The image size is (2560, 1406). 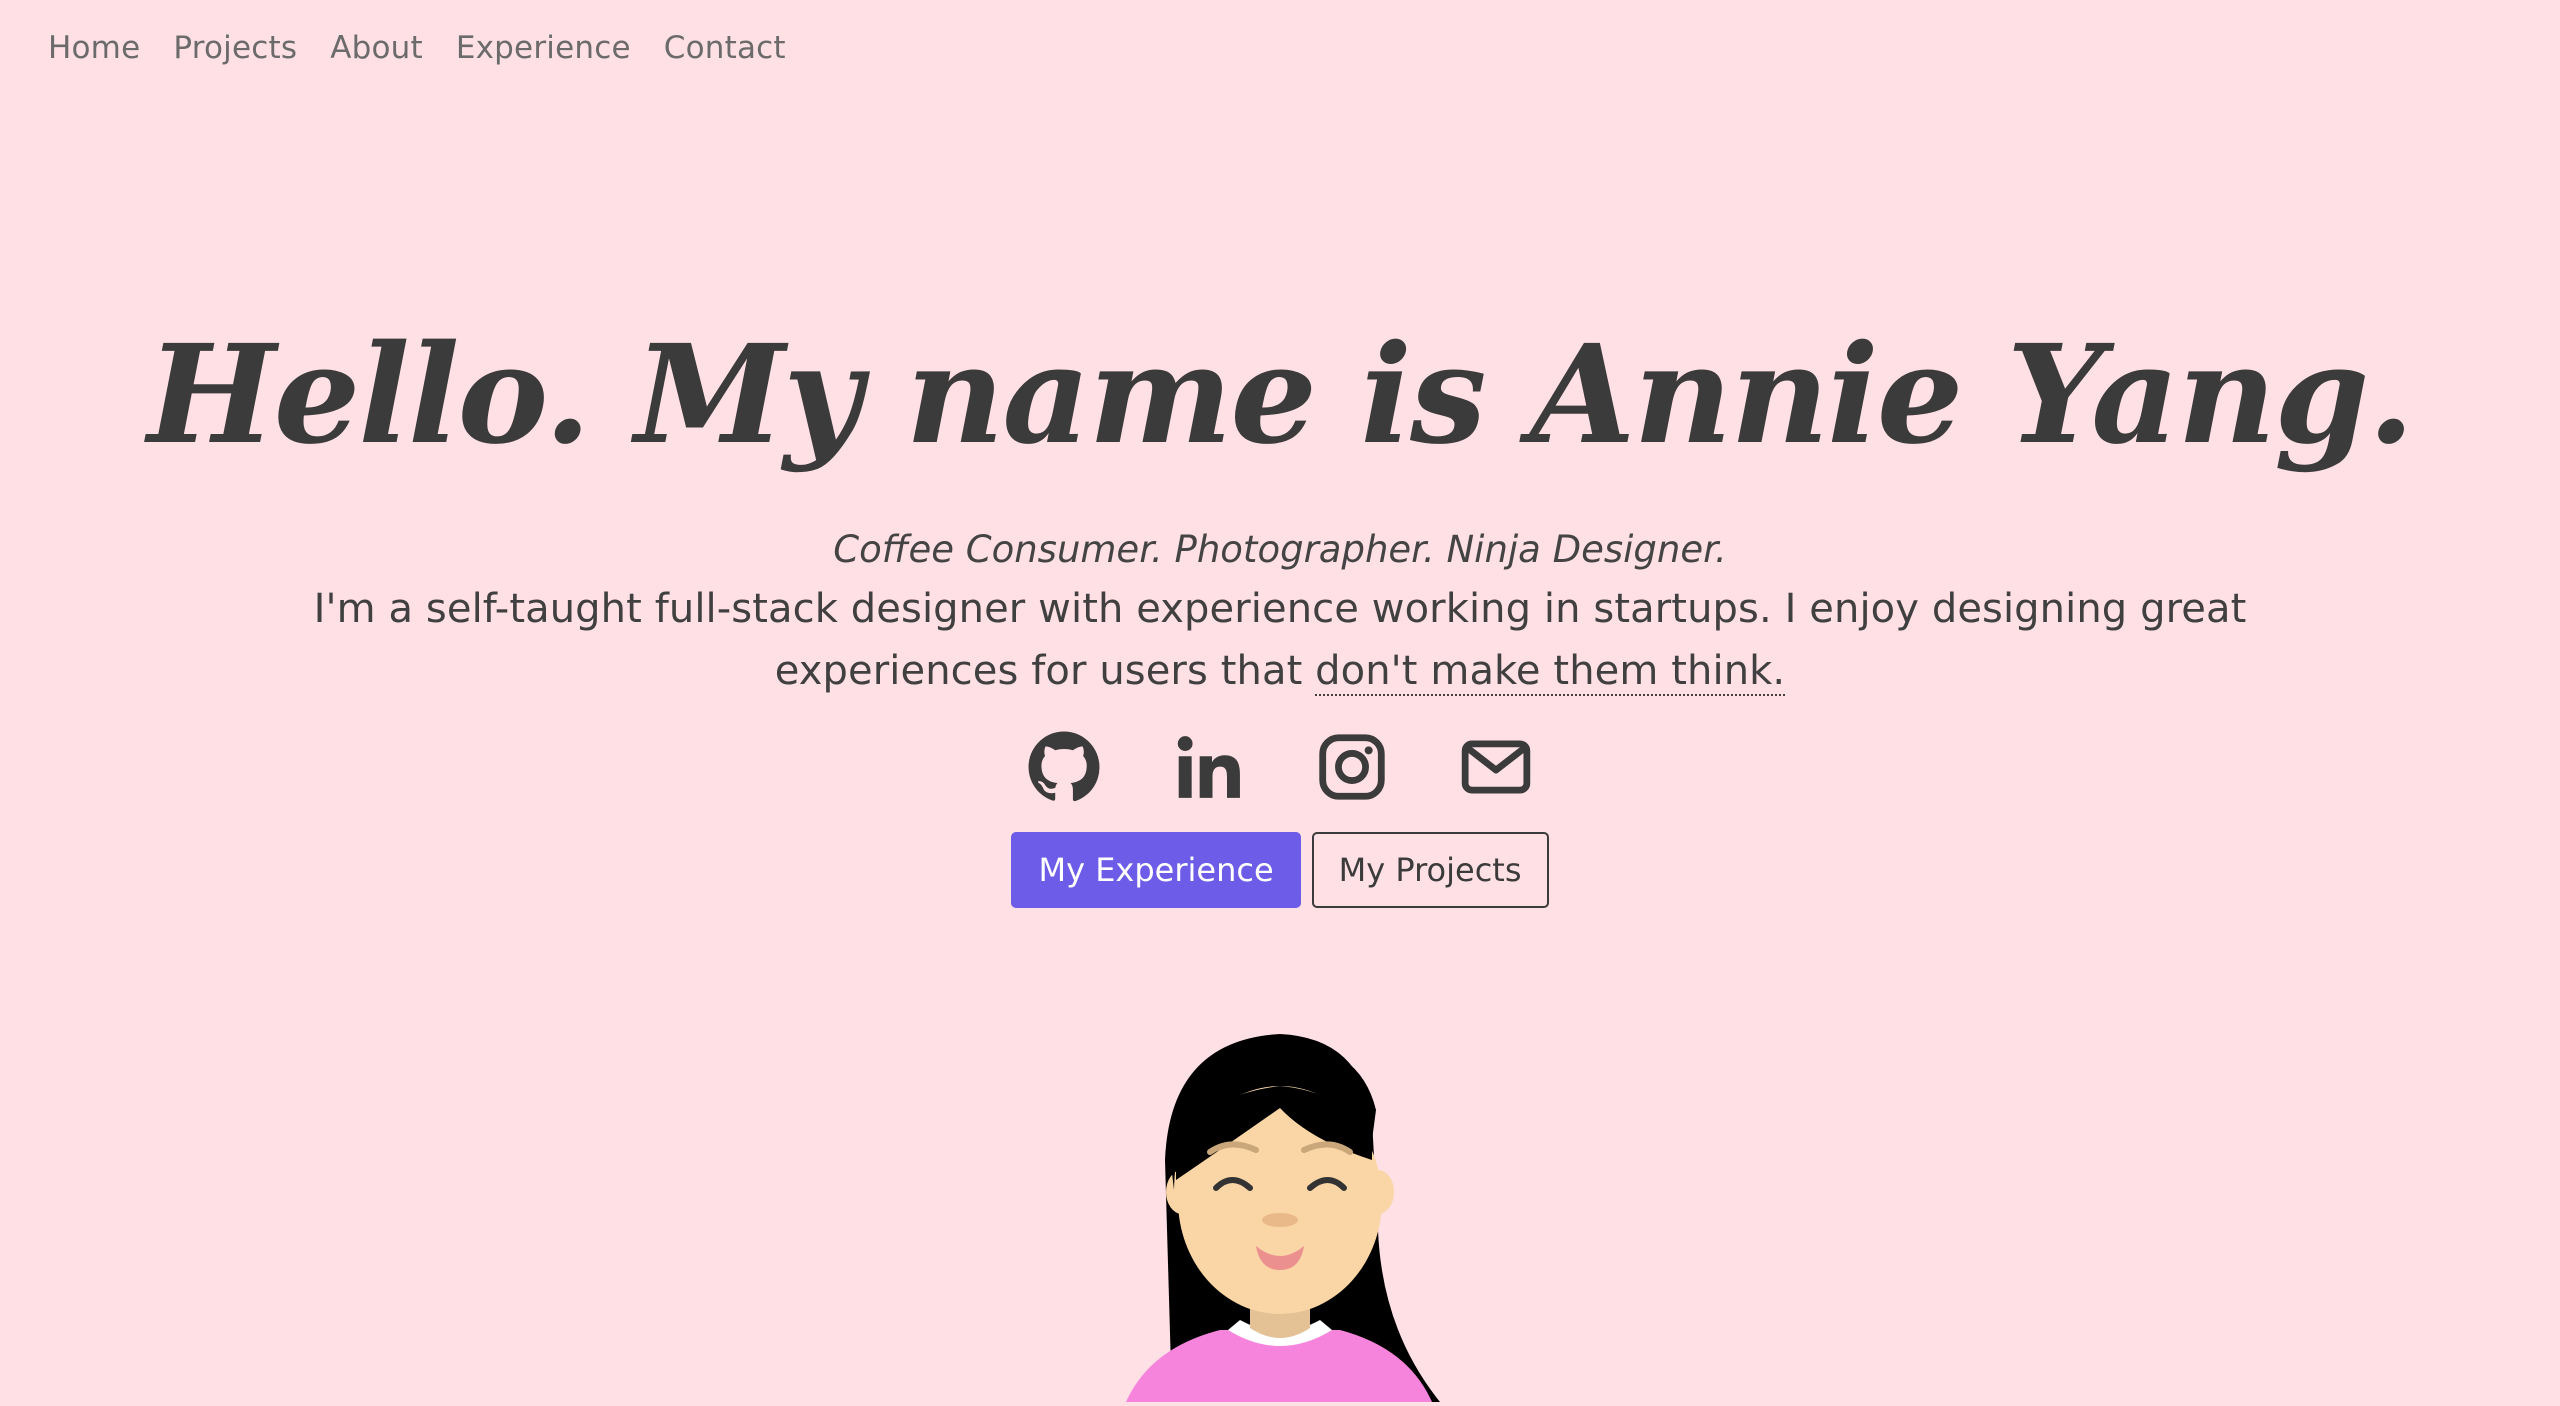 I want to click on intro-abbr-link: don't make them think., so click(x=1550, y=672).